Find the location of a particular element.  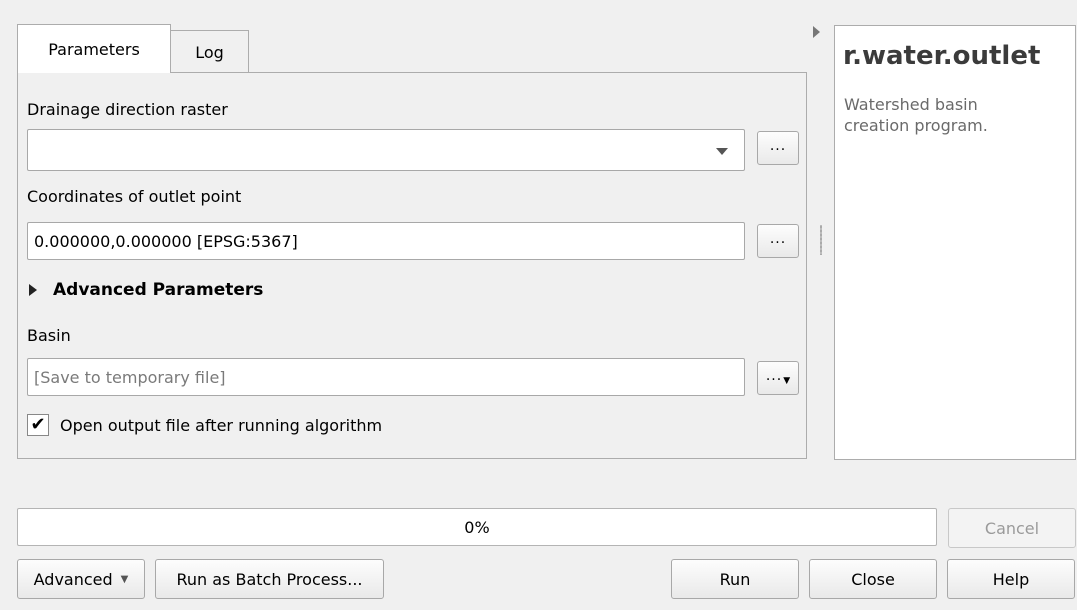

run-button: Run is located at coordinates (735, 579).